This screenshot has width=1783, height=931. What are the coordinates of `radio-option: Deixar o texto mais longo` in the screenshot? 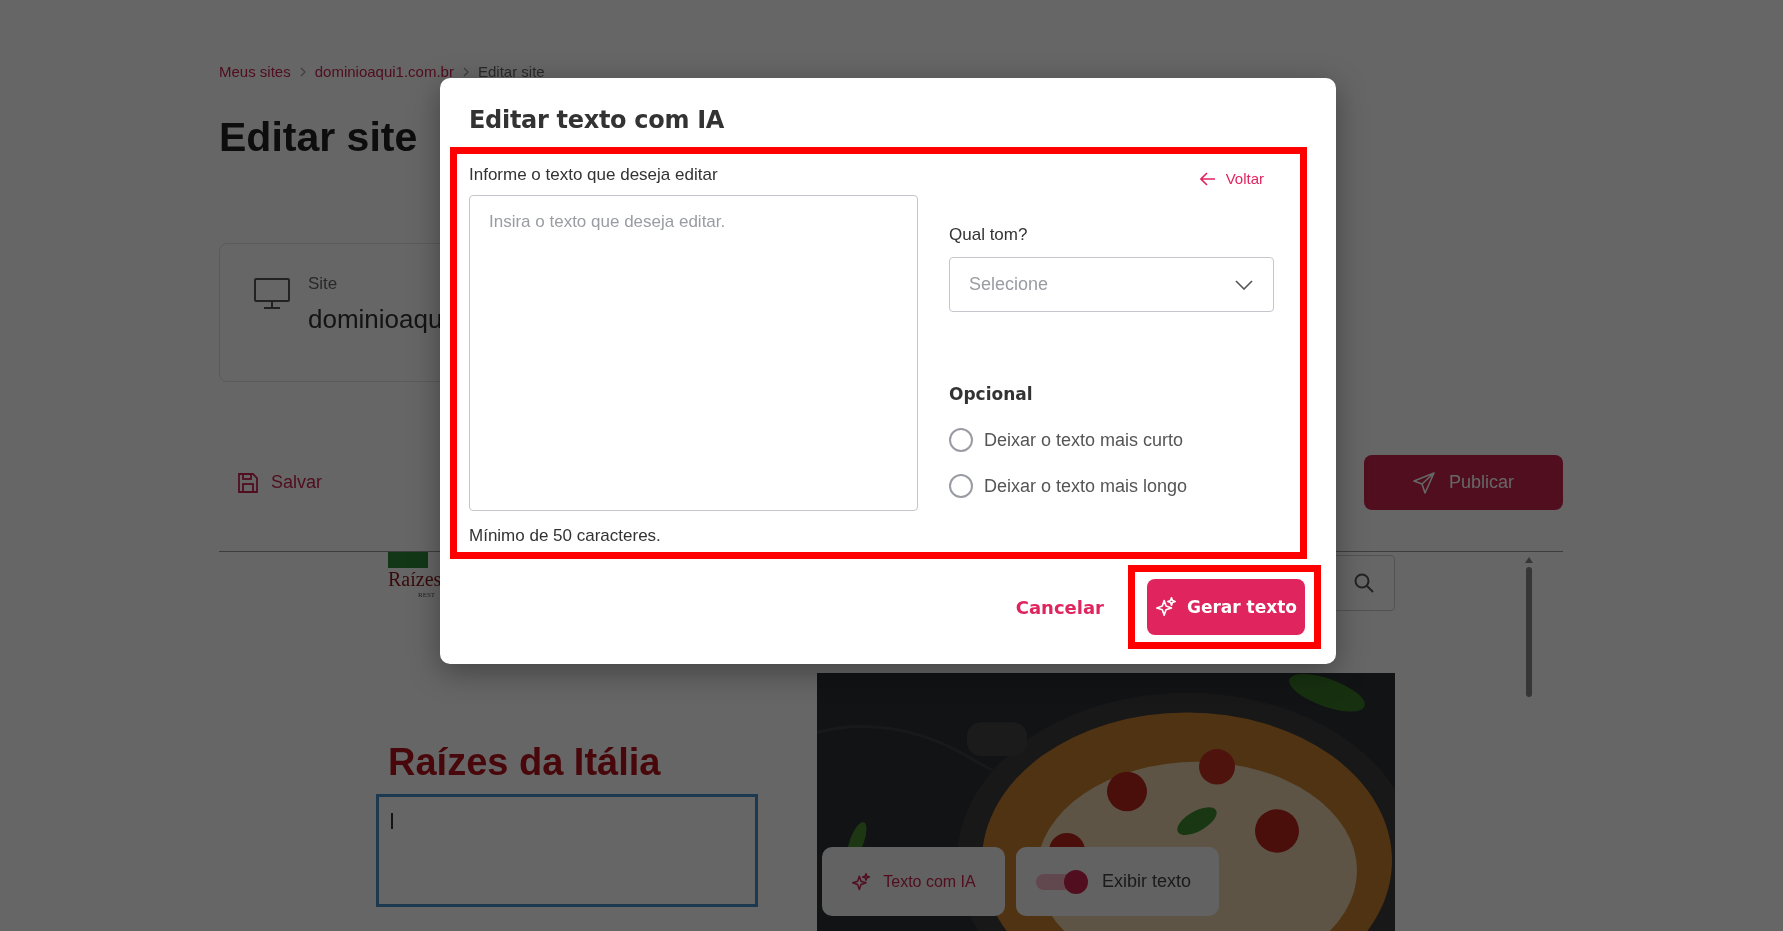 It's located at (1111, 486).